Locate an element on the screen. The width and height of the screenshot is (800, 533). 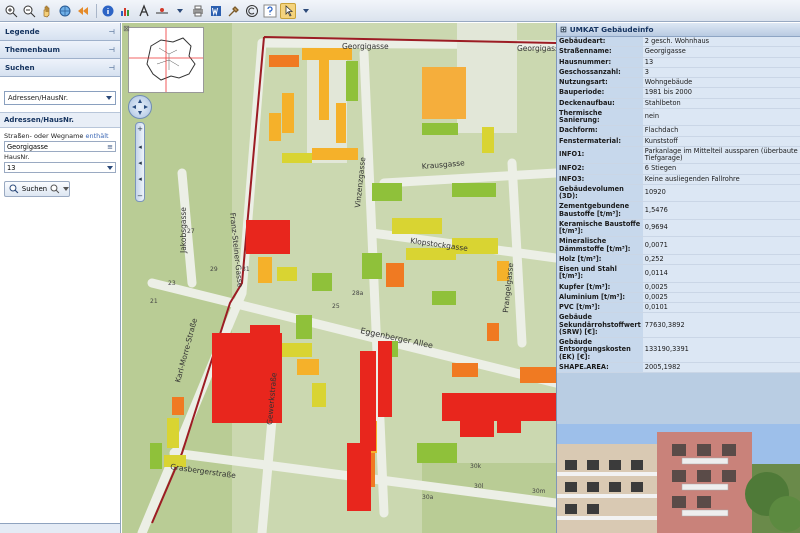
pan-compass-icon is located at coordinates (140, 107).